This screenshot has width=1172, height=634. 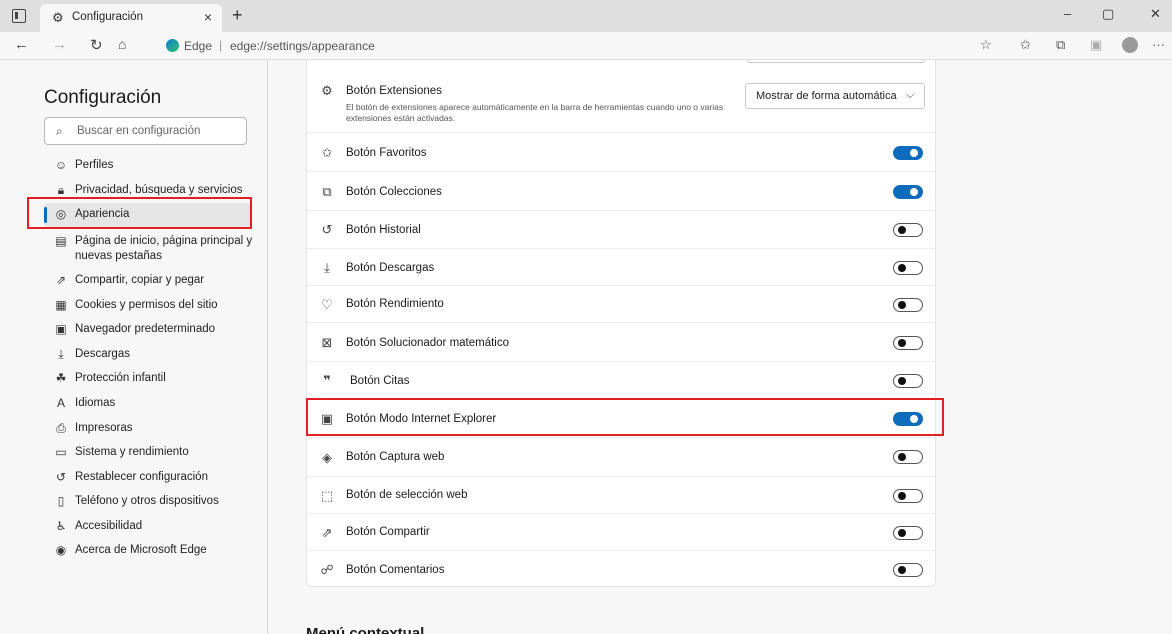 I want to click on tab-settings: ⚙ Configuración ×, so click(x=131, y=18).